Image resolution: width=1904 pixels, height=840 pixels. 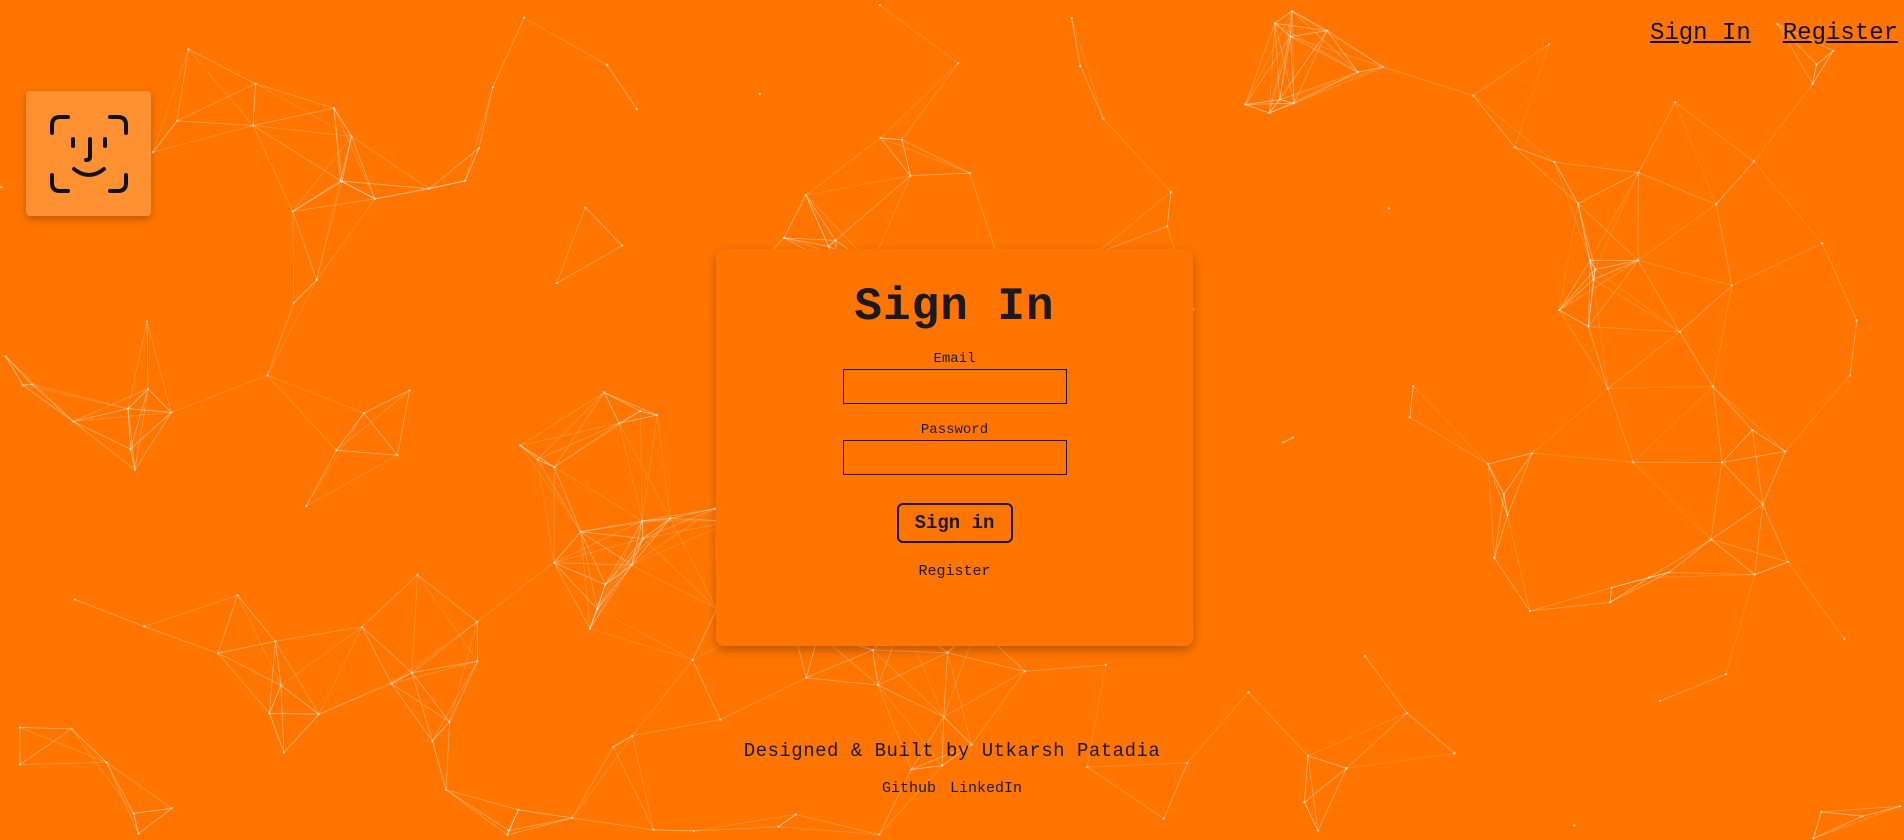 What do you see at coordinates (954, 307) in the screenshot?
I see `page-title: Sign In` at bounding box center [954, 307].